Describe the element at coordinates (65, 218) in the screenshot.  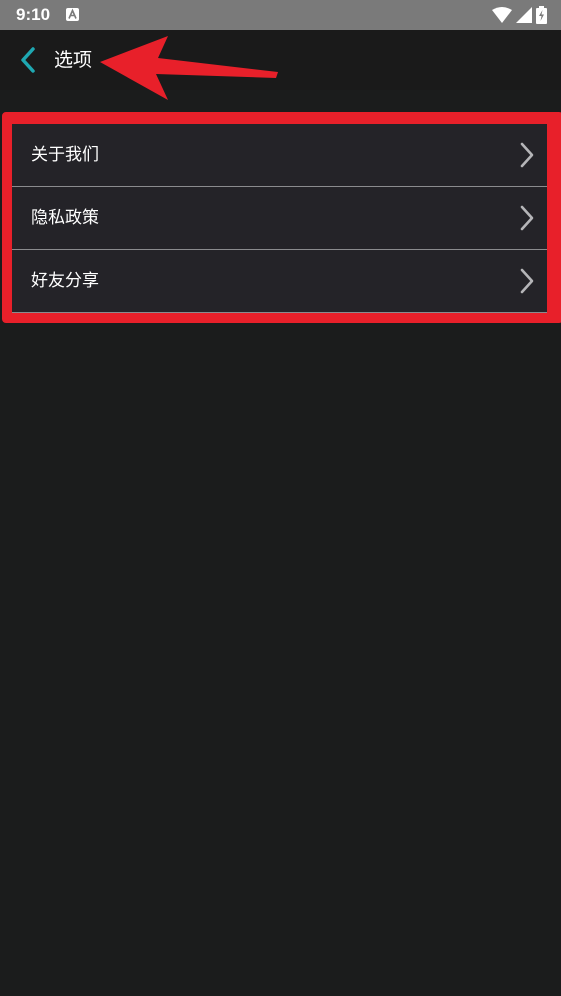
I see `list-item-label: 隐私政策` at that location.